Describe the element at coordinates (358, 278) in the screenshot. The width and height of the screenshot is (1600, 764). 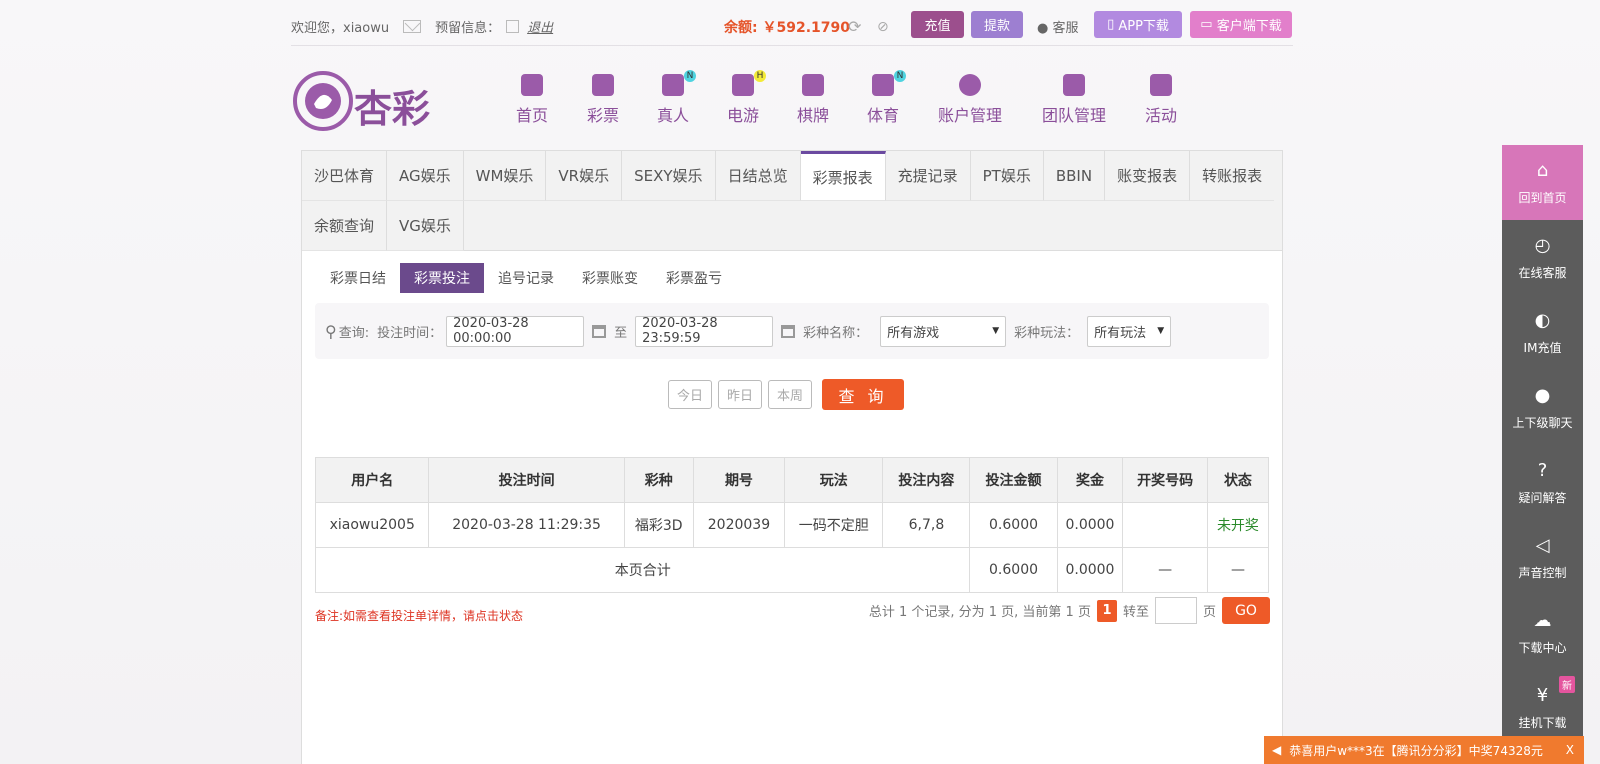
I see `subtab-lottery-daily: 彩票日结` at that location.